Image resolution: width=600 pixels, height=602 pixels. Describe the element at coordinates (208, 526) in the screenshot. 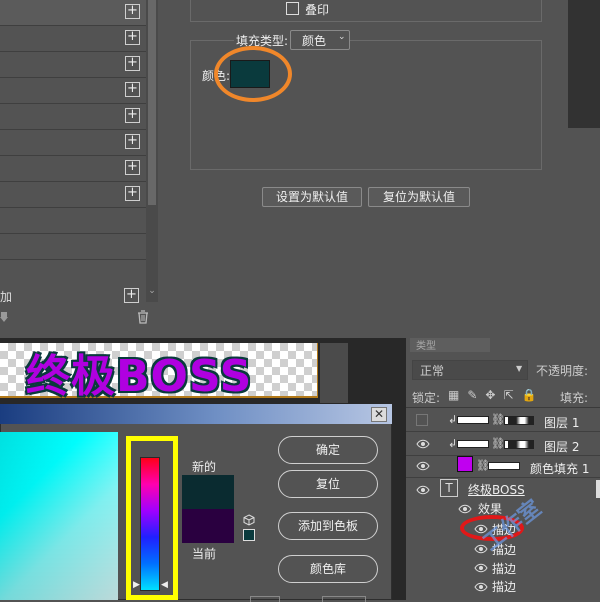

I see `current-color-swatch` at that location.